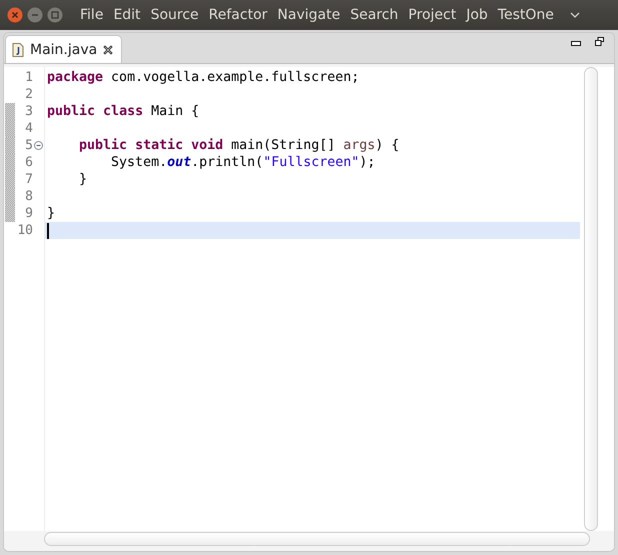  Describe the element at coordinates (55, 15) in the screenshot. I see `maximize-icon` at that location.